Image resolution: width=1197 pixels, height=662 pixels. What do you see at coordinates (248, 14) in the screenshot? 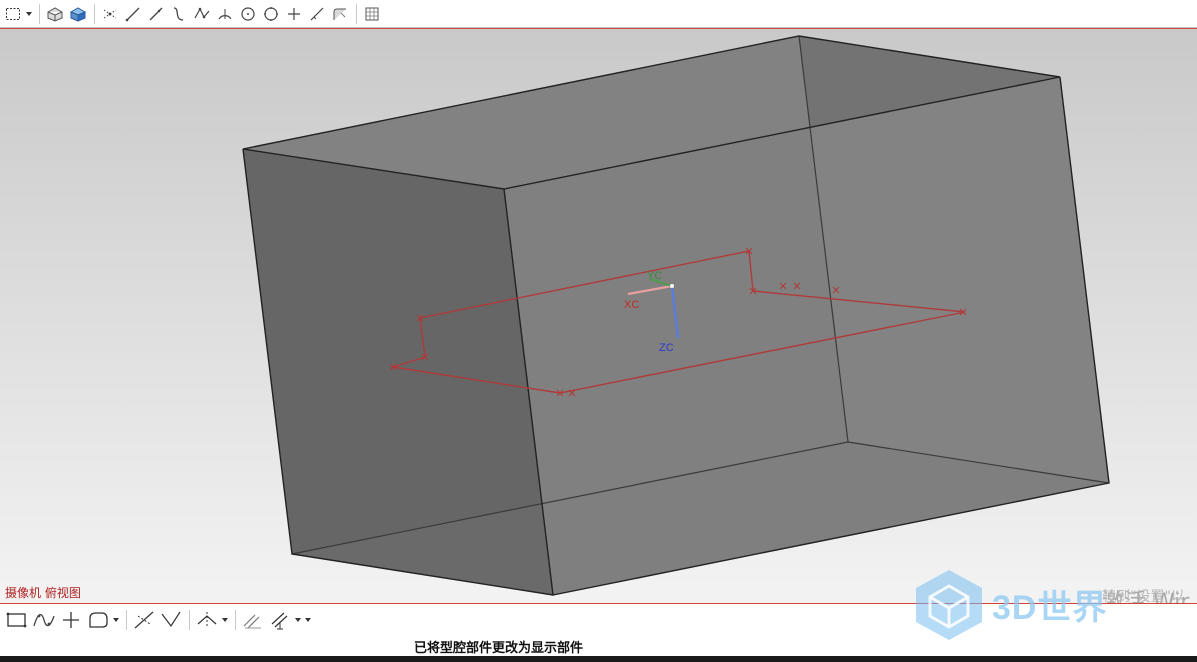
I see `circle-icon` at bounding box center [248, 14].